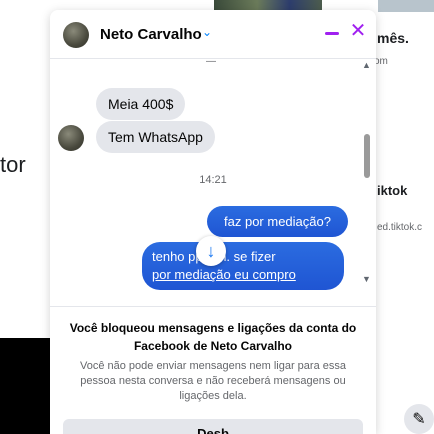  Describe the element at coordinates (211, 251) in the screenshot. I see `scroll-to-bottom-arrow-icon: ↓` at that location.